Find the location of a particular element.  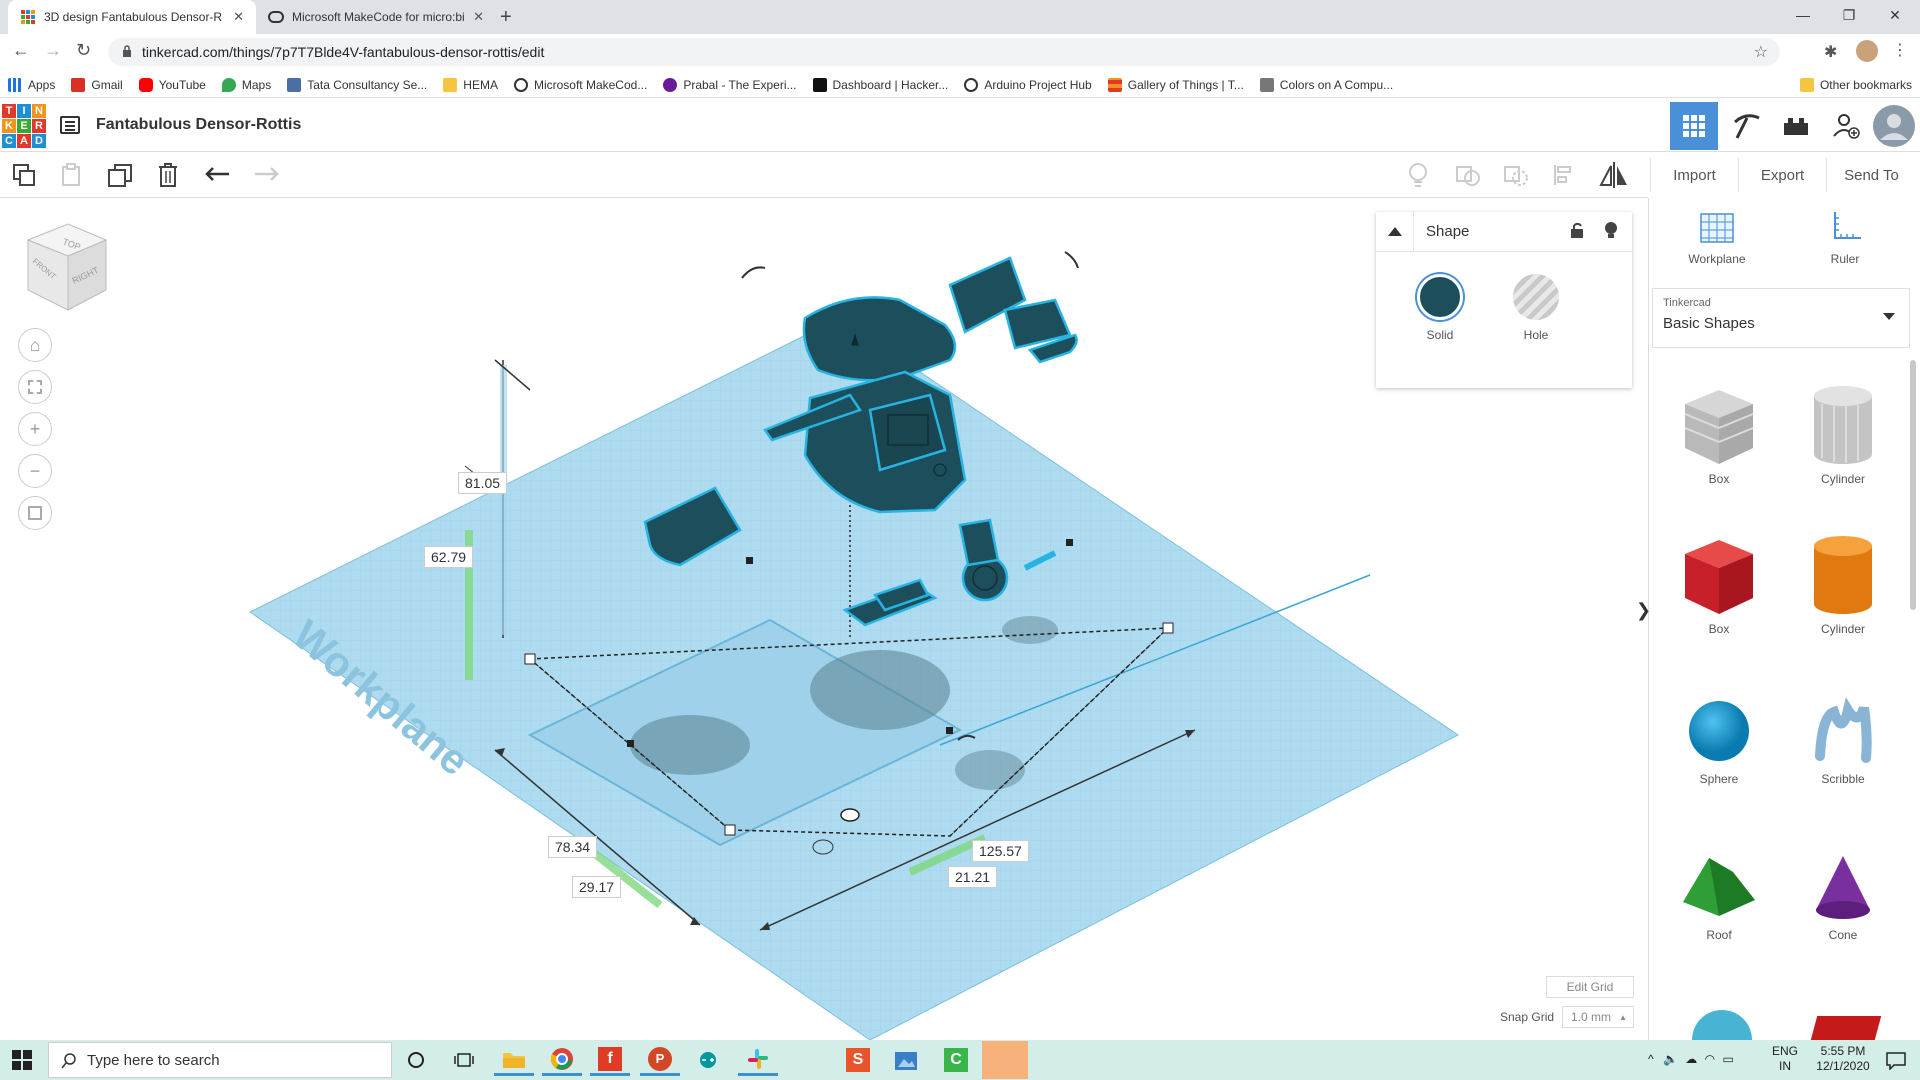

lightbulb-icon is located at coordinates (1611, 232).